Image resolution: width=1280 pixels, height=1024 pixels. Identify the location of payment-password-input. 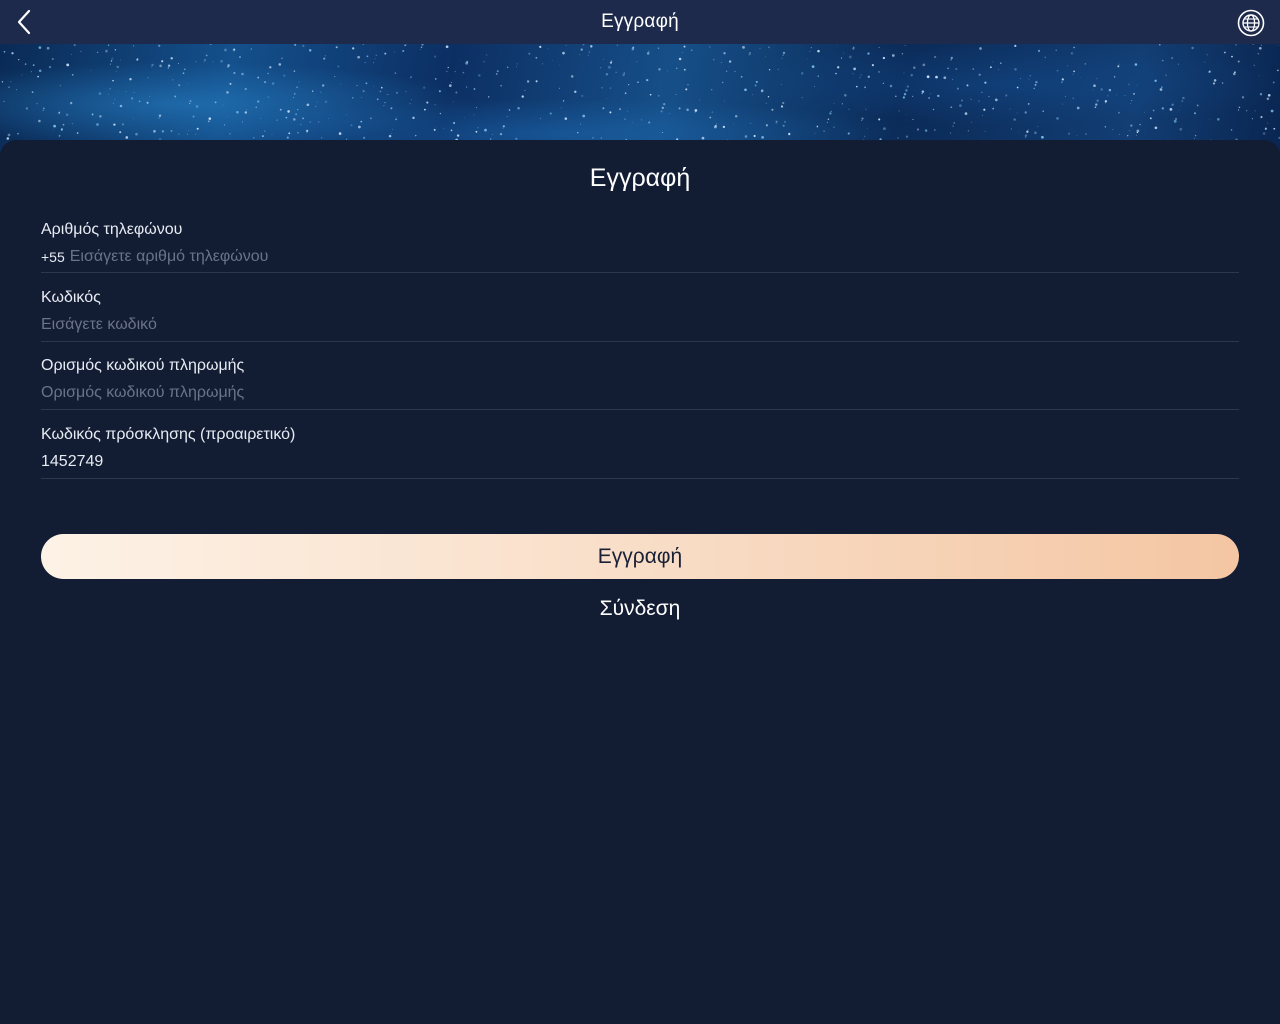
(640, 393).